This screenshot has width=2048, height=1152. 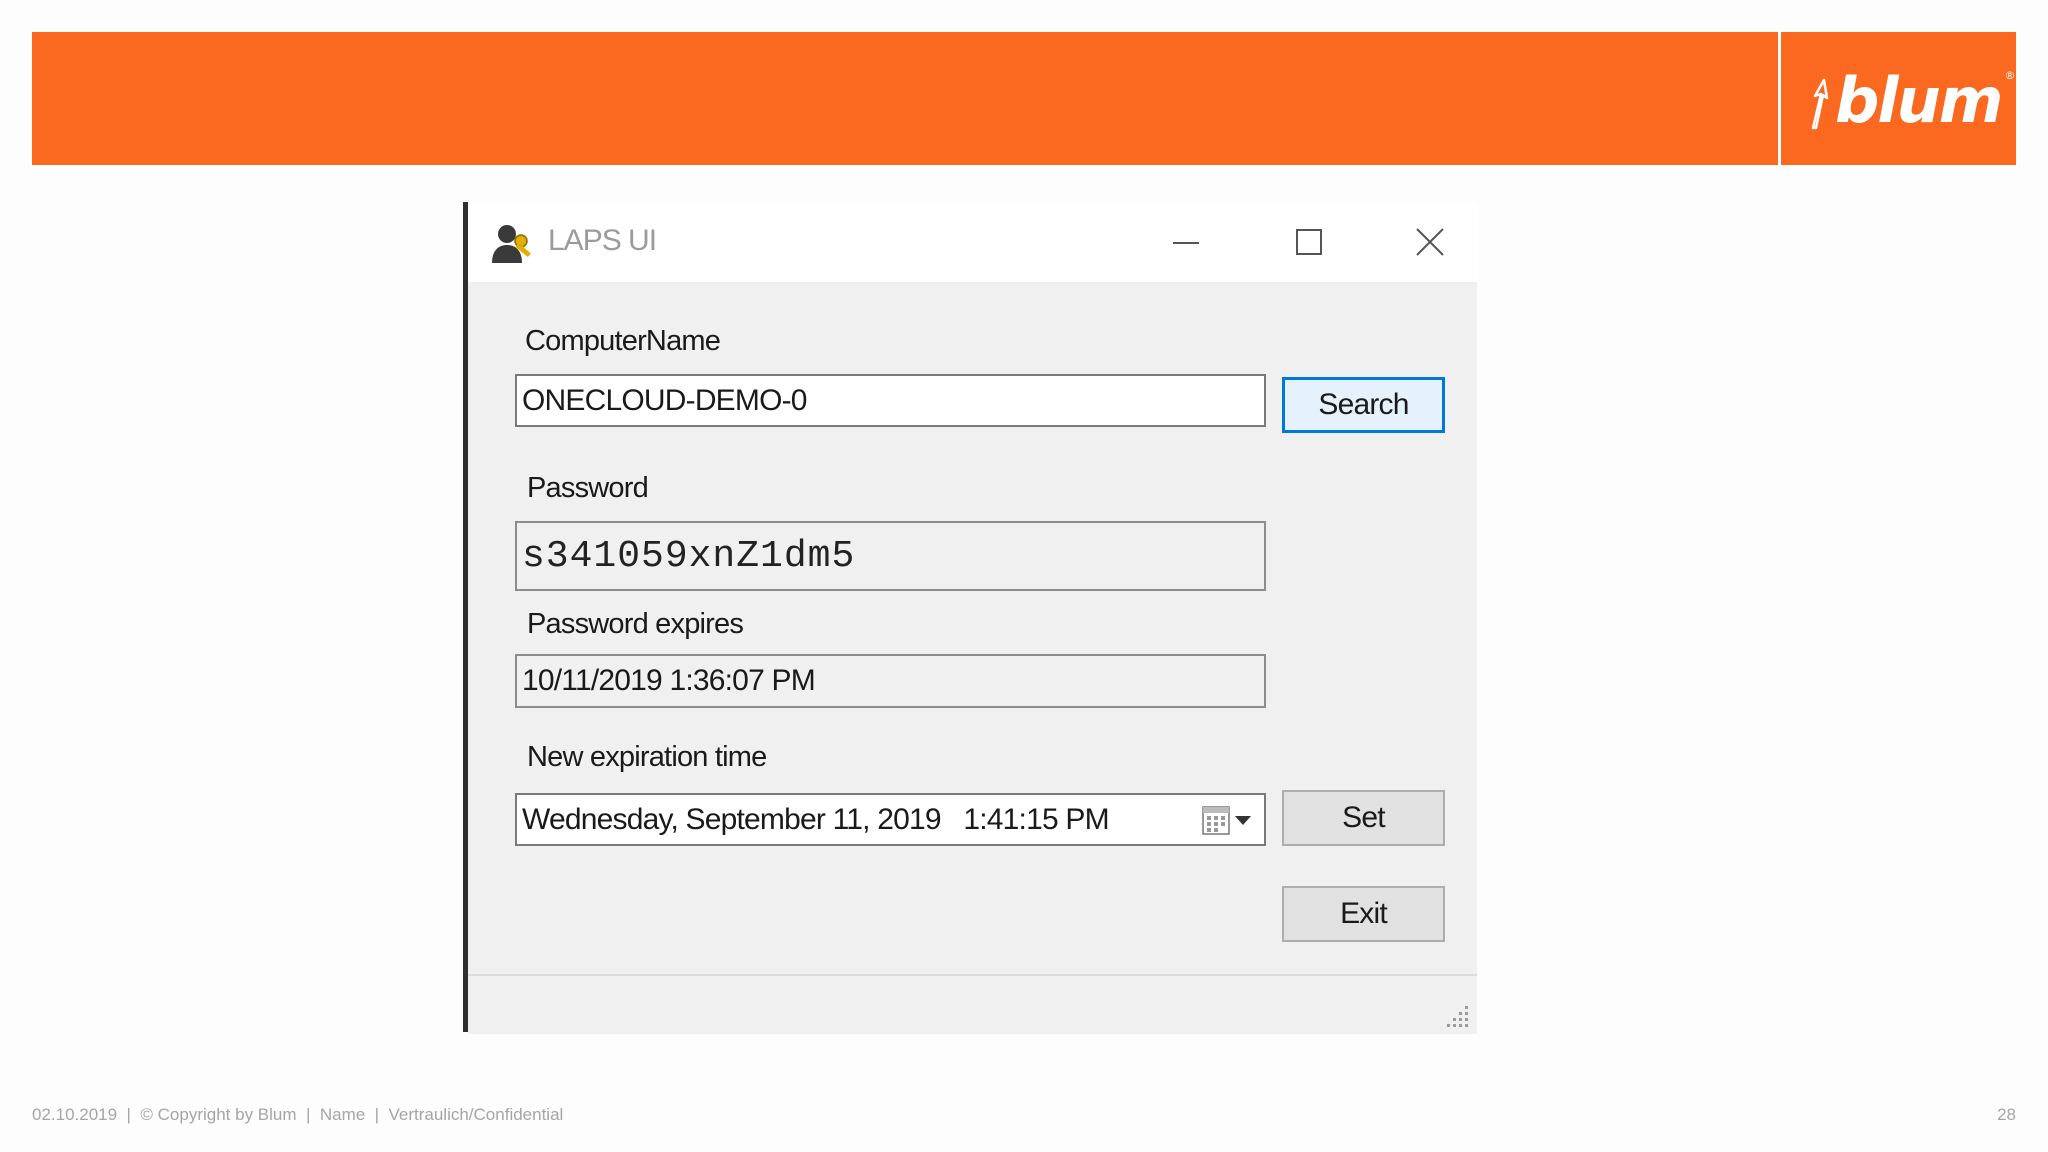 I want to click on logo-text: blum, so click(x=1919, y=100).